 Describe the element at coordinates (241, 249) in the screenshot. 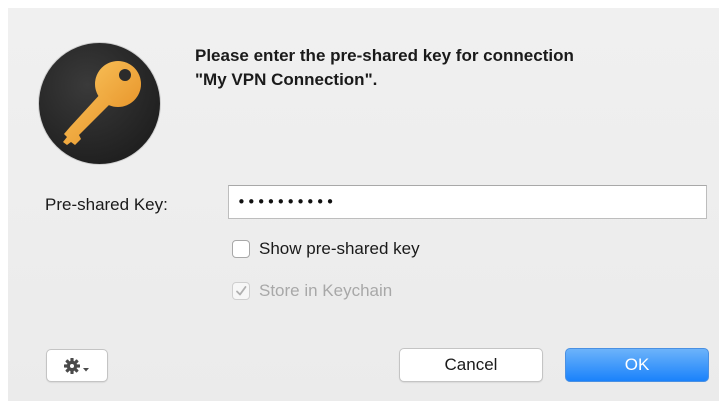

I see `show-key-checkbox` at that location.